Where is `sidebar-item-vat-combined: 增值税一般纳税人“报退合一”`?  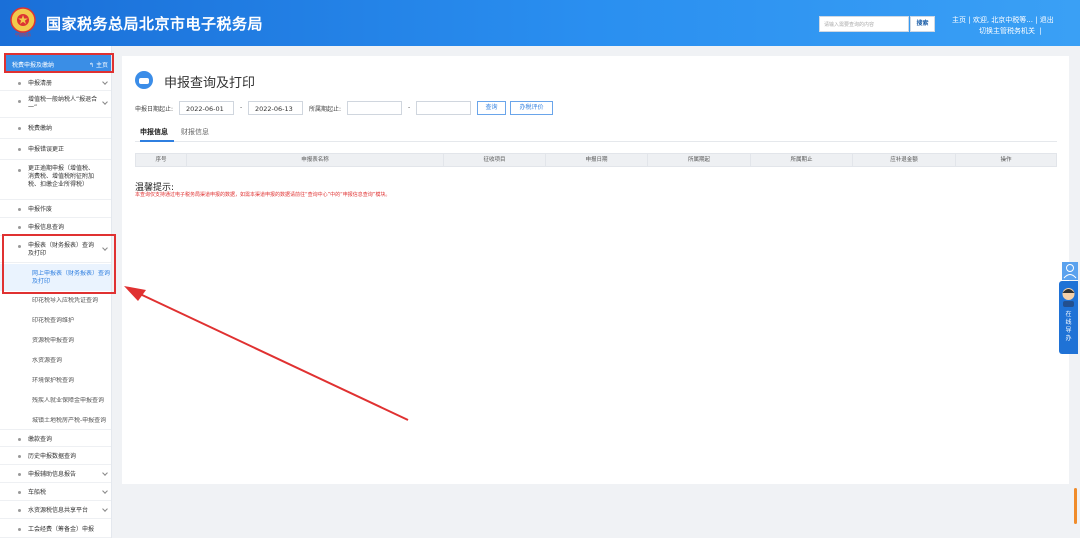
sidebar-item-vat-combined: 增值税一般纳税人“报退合一” is located at coordinates (55, 104).